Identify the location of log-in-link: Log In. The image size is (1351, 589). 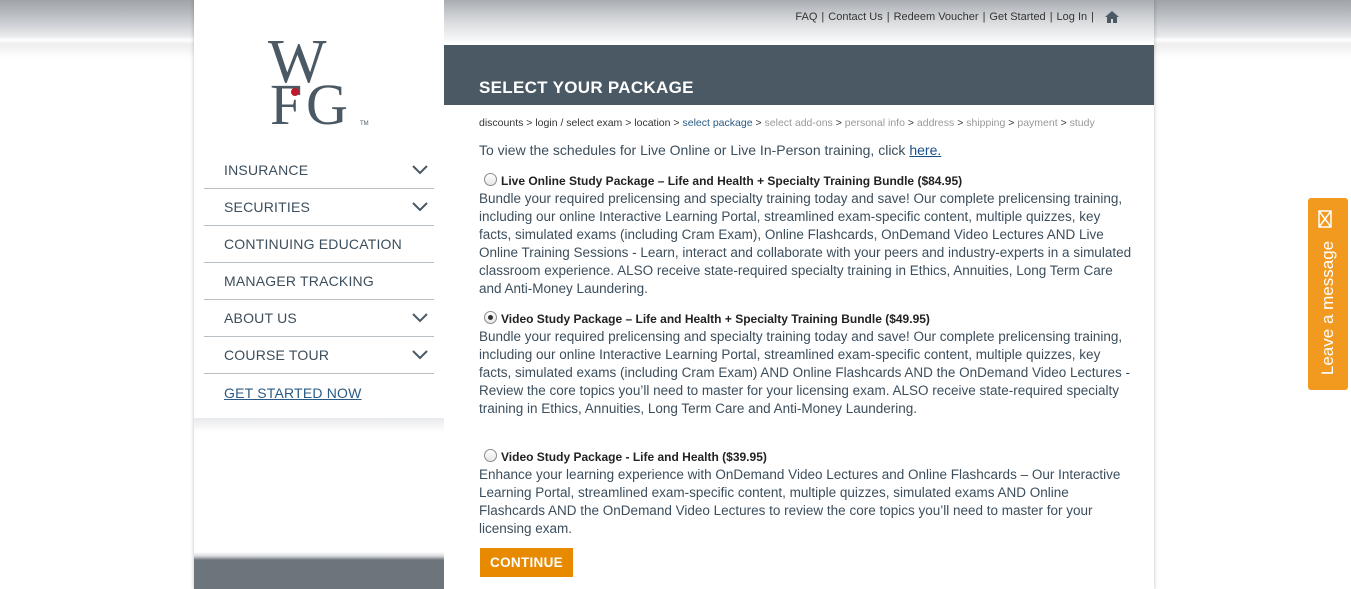
(1072, 17).